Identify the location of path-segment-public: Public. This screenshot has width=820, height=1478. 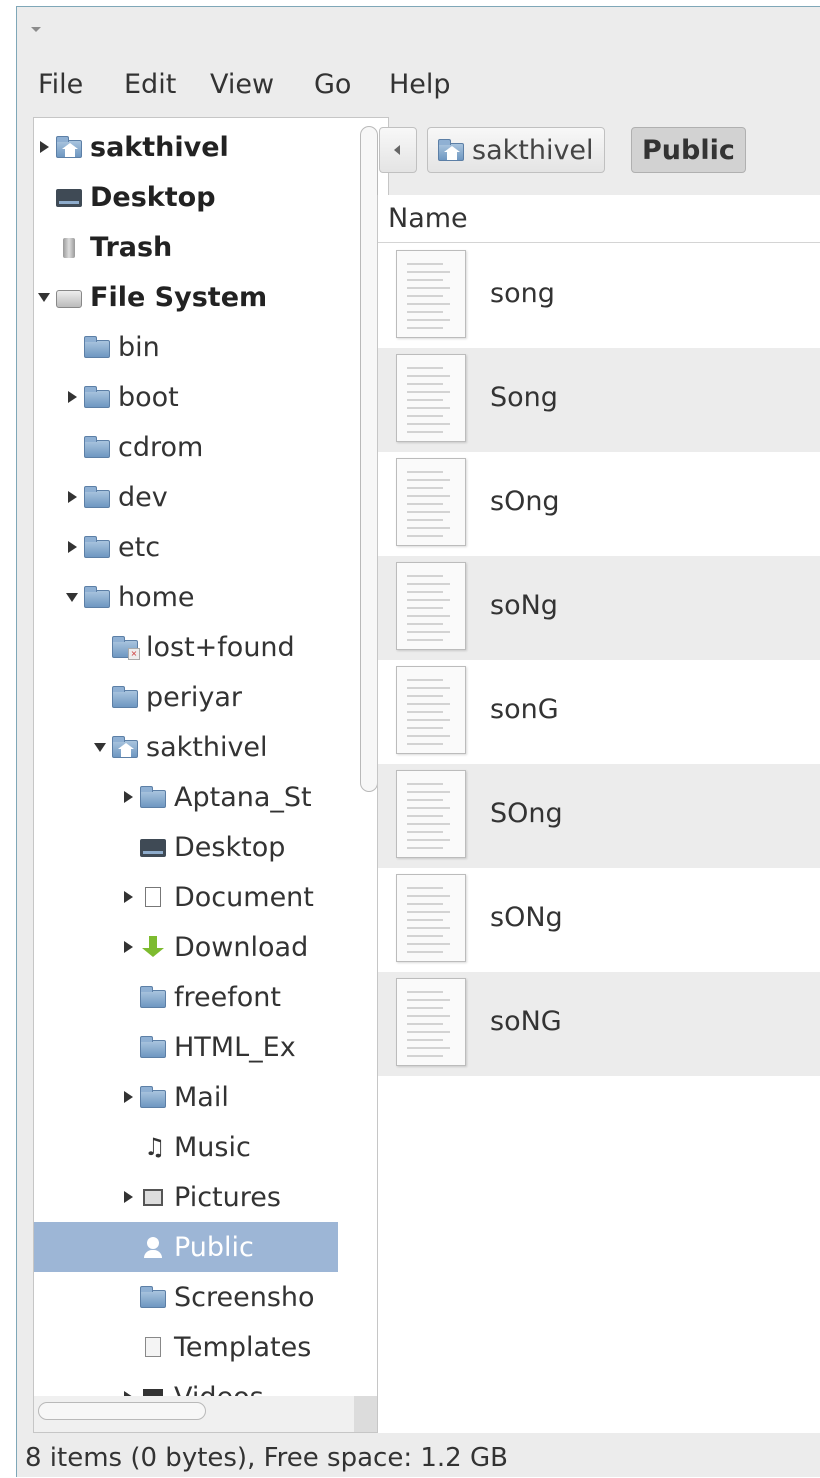
(688, 150).